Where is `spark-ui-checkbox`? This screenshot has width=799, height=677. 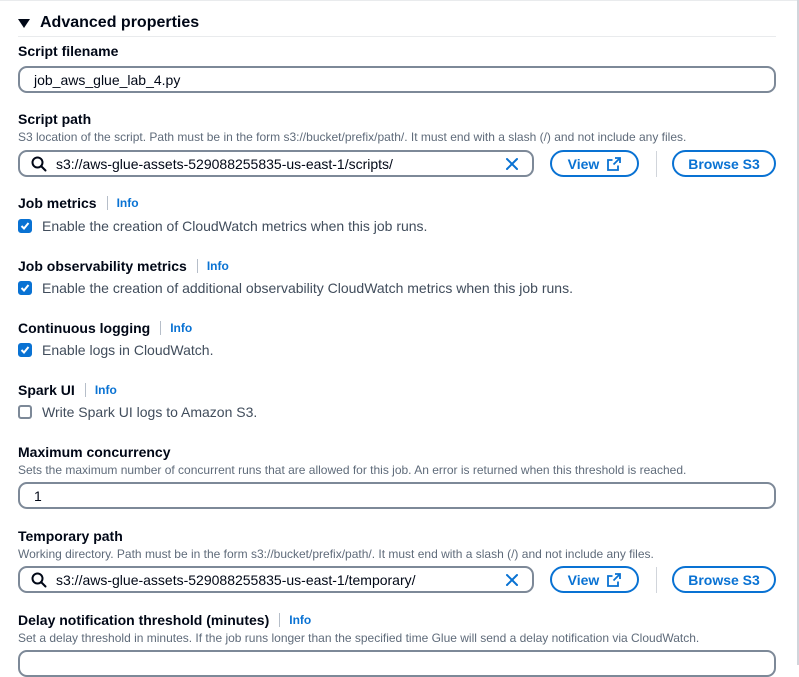
spark-ui-checkbox is located at coordinates (25, 412).